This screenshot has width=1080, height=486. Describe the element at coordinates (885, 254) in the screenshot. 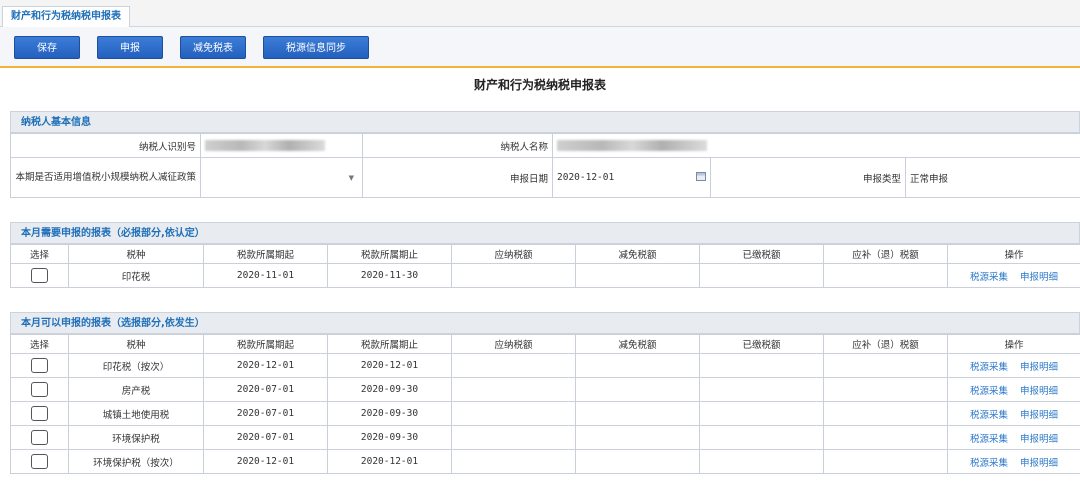

I see `col-tax-due: 应补（退）税额` at that location.